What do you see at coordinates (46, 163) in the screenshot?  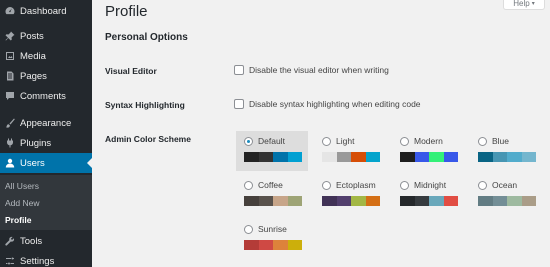 I see `sidebar-item-users: Users` at bounding box center [46, 163].